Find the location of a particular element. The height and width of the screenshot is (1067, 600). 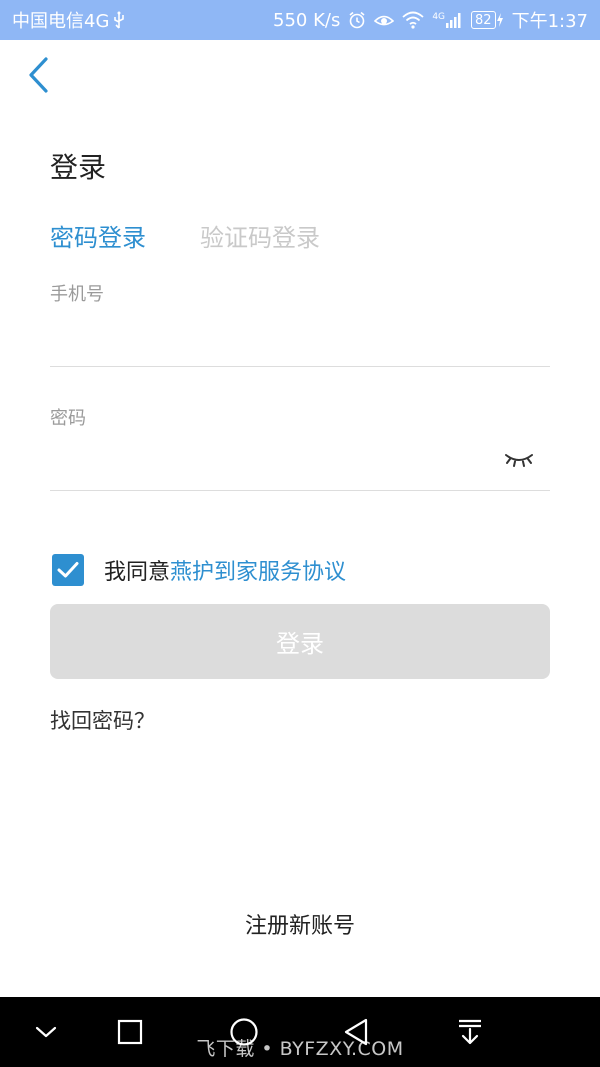

register-link: 注册新账号 is located at coordinates (300, 924).